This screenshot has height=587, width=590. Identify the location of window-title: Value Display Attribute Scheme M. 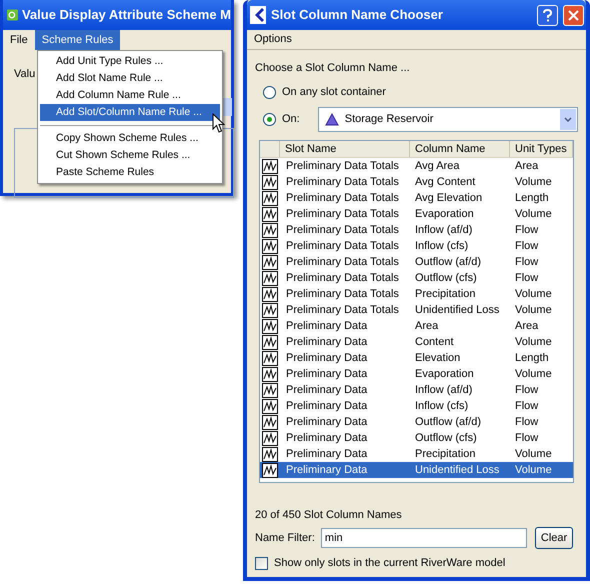
(126, 15).